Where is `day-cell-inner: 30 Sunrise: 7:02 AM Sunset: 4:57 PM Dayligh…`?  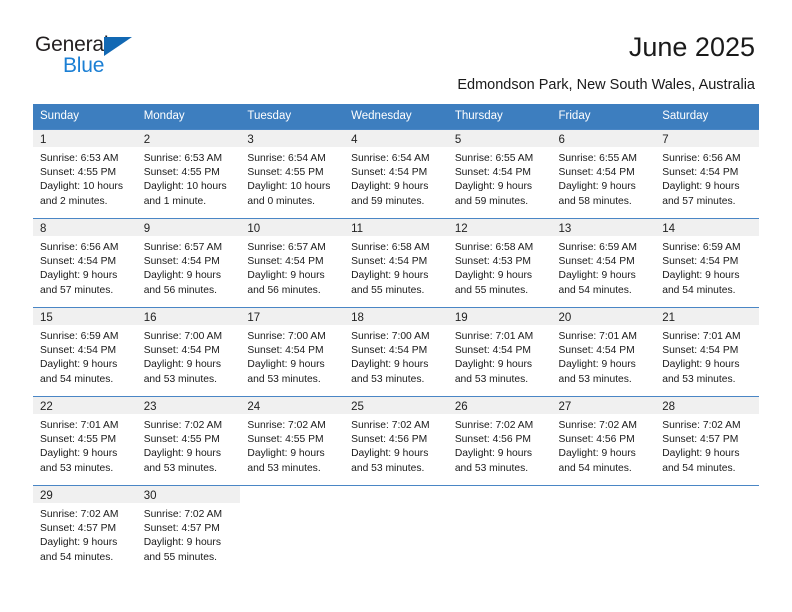
day-cell-inner: 30 Sunrise: 7:02 AM Sunset: 4:57 PM Dayligh… is located at coordinates (188, 529).